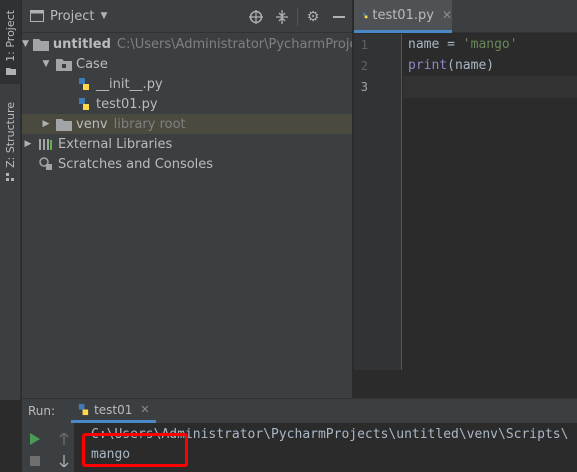 The width and height of the screenshot is (577, 472). I want to click on tree-item-label: External Libraries, so click(115, 144).